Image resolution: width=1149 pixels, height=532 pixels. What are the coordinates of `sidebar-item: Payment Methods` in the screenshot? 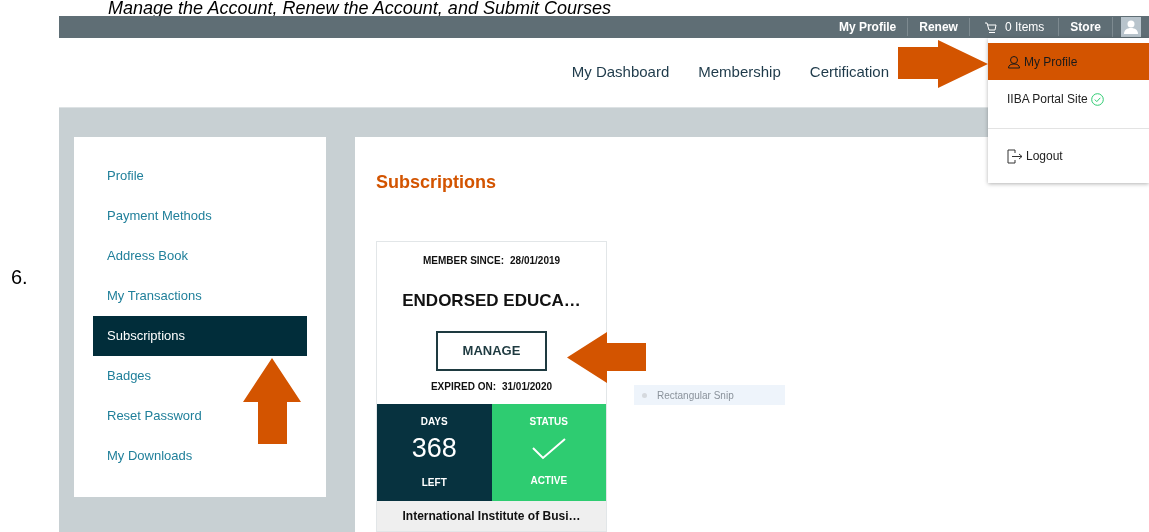 It's located at (200, 216).